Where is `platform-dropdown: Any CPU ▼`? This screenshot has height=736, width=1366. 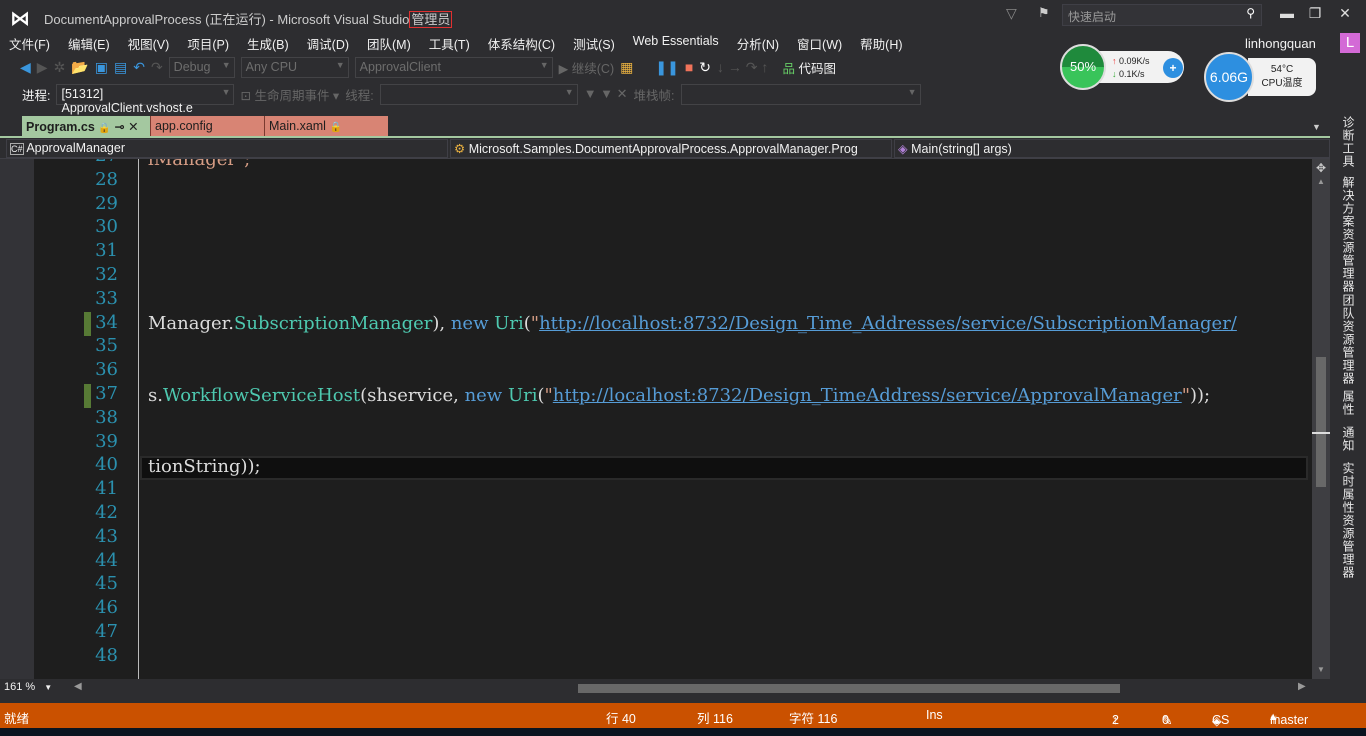 platform-dropdown: Any CPU ▼ is located at coordinates (294, 67).